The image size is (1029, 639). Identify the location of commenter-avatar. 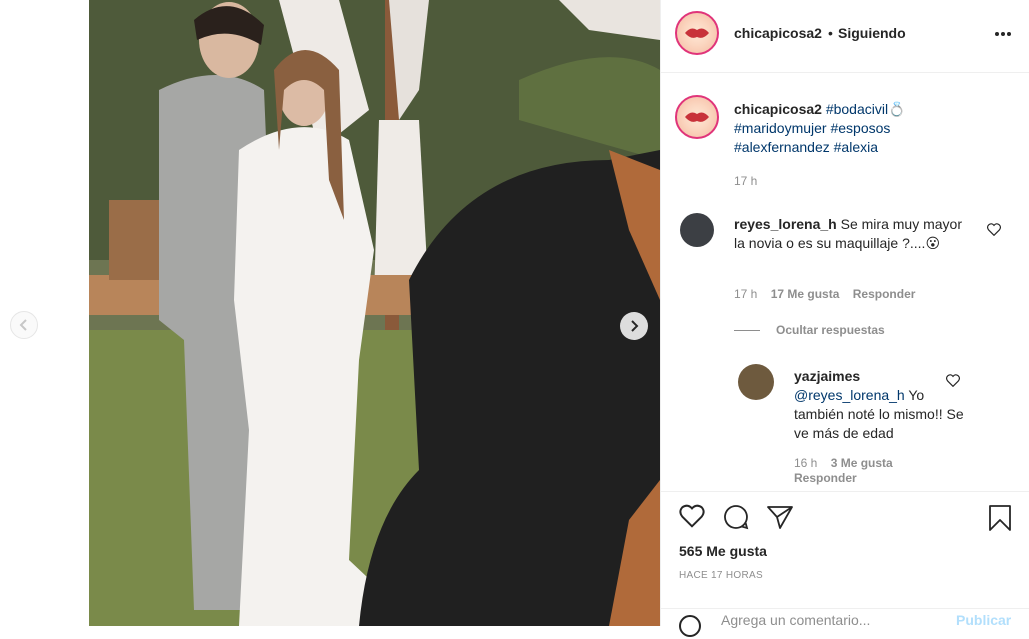
(697, 230).